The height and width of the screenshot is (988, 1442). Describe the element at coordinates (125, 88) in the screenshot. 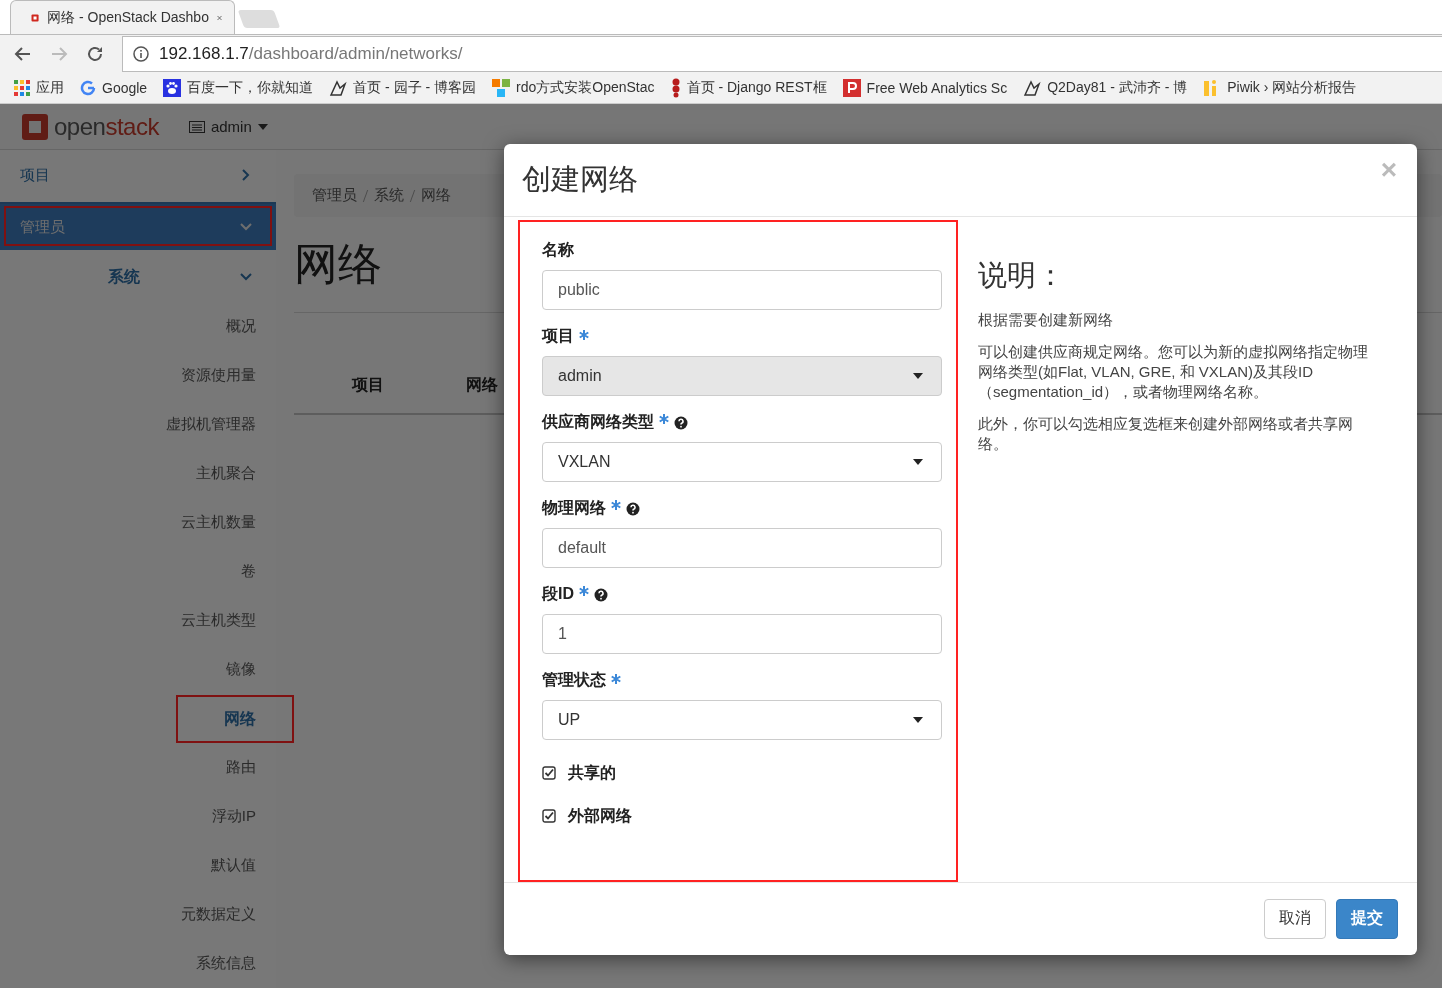

I see `bookmark-label: Google` at that location.